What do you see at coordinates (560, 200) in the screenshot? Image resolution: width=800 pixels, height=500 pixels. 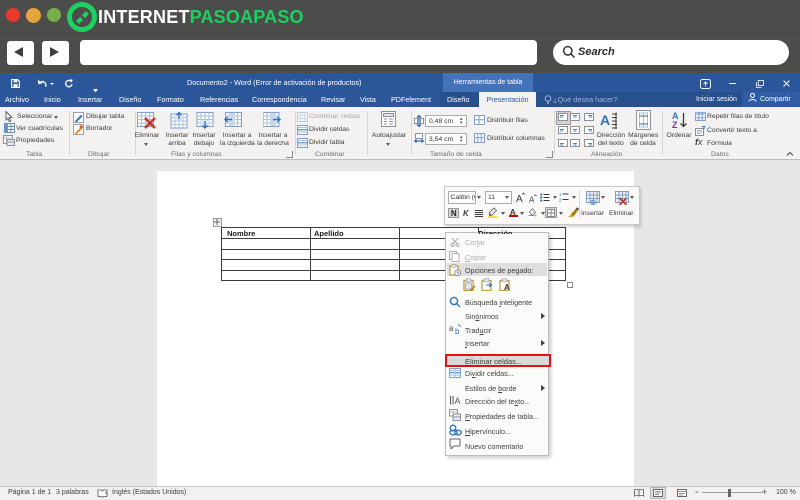 I see `svg-text: 2` at bounding box center [560, 200].